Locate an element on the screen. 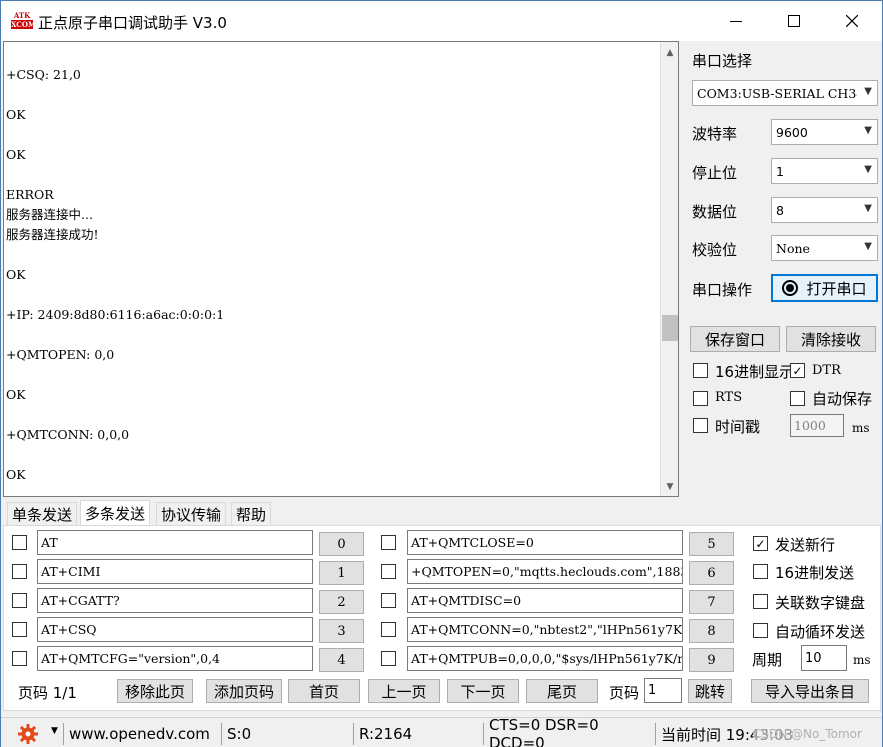 This screenshot has width=883, height=747. timestamp-unit: ms is located at coordinates (861, 428).